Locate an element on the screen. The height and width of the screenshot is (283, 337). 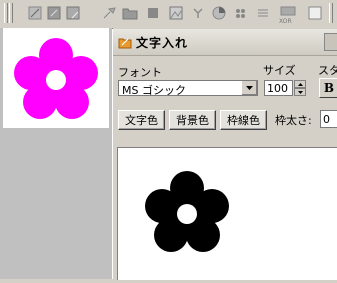
xor-icon: XOR is located at coordinates (288, 14).